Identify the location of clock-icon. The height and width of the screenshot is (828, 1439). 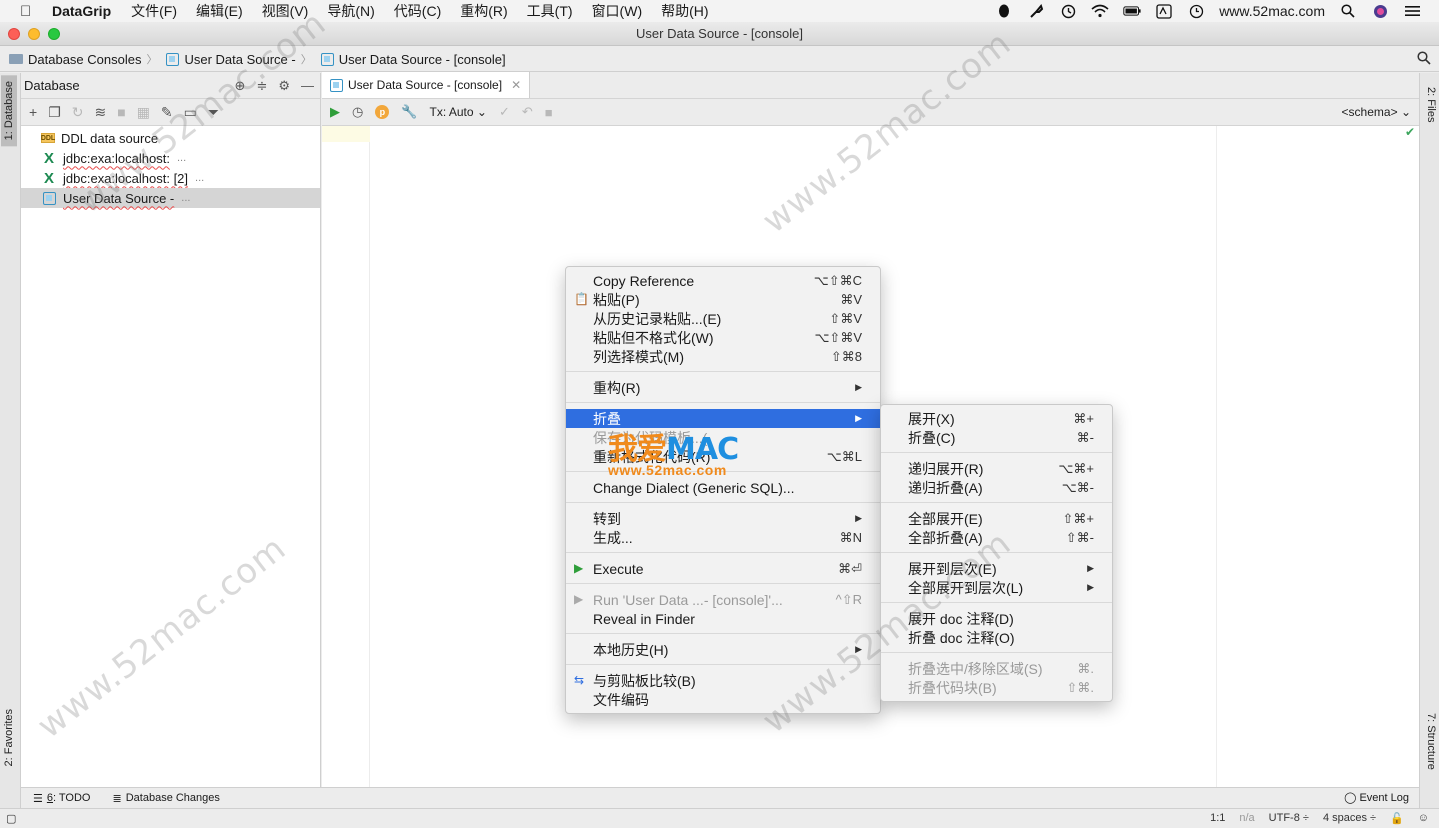
(1196, 11).